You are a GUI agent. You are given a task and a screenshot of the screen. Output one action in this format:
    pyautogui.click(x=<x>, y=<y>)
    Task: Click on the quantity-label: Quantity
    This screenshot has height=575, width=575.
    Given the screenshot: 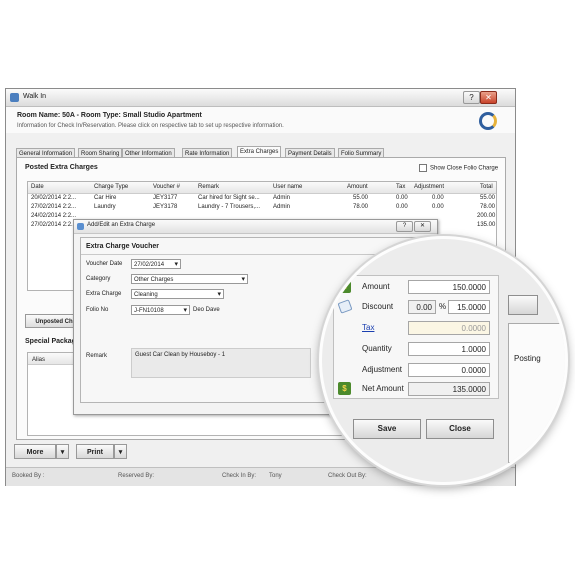 What is the action you would take?
    pyautogui.click(x=377, y=348)
    